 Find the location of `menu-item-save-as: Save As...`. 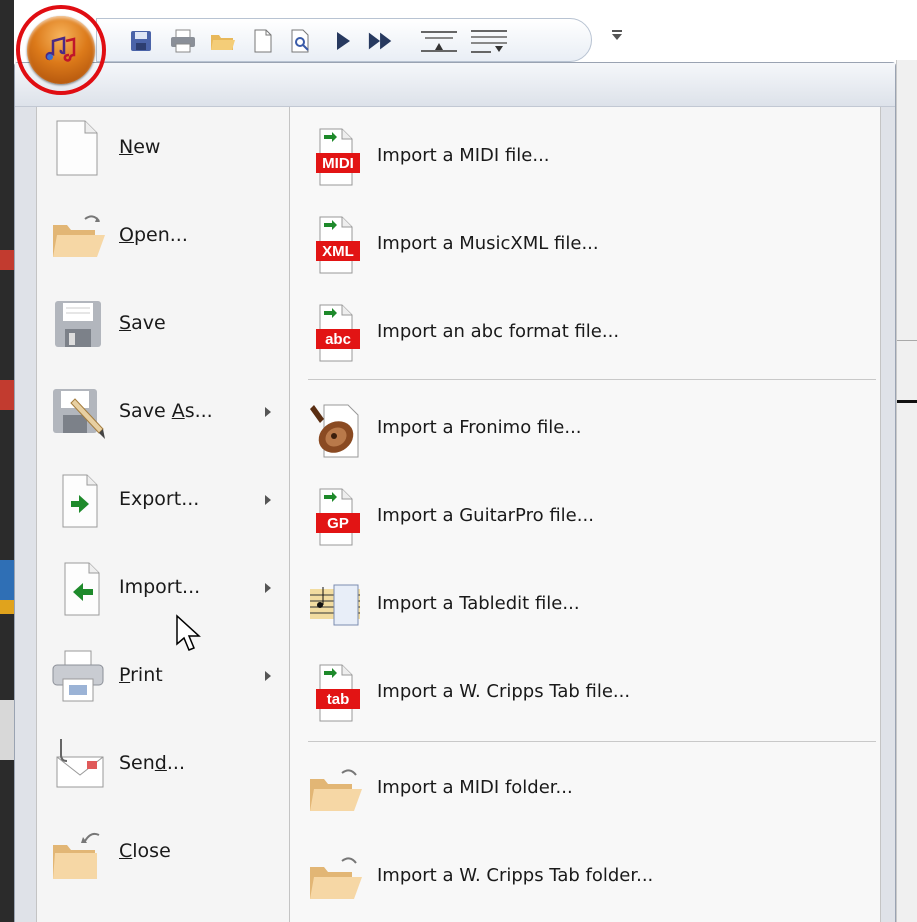

menu-item-save-as: Save As... is located at coordinates (164, 412).